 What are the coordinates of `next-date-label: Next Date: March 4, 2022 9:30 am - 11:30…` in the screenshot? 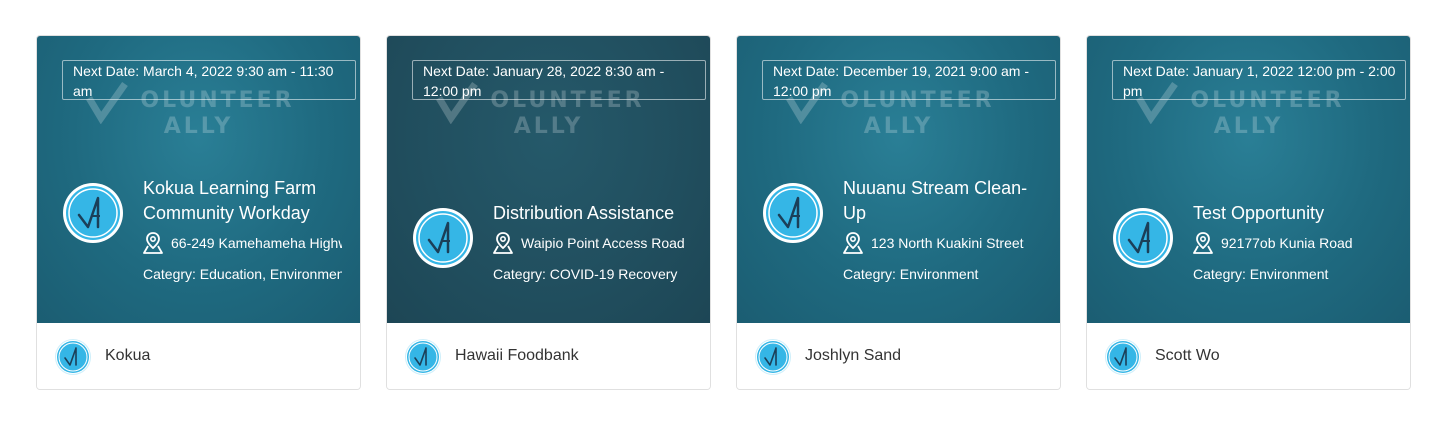 It's located at (209, 80).